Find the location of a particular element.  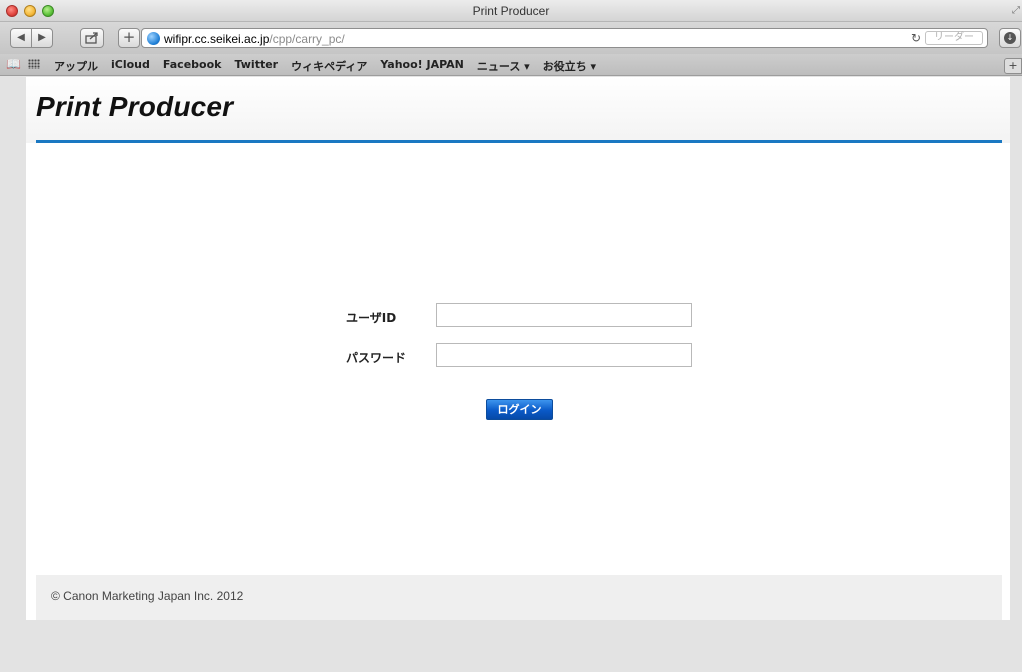

globe-icon is located at coordinates (153, 38).